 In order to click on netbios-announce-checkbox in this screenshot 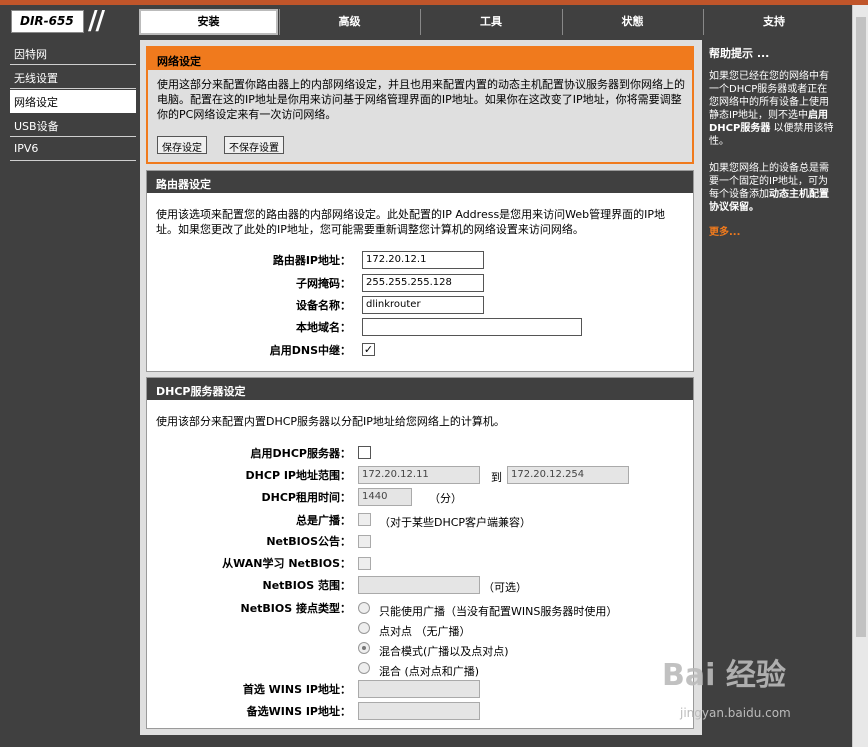, I will do `click(364, 541)`.